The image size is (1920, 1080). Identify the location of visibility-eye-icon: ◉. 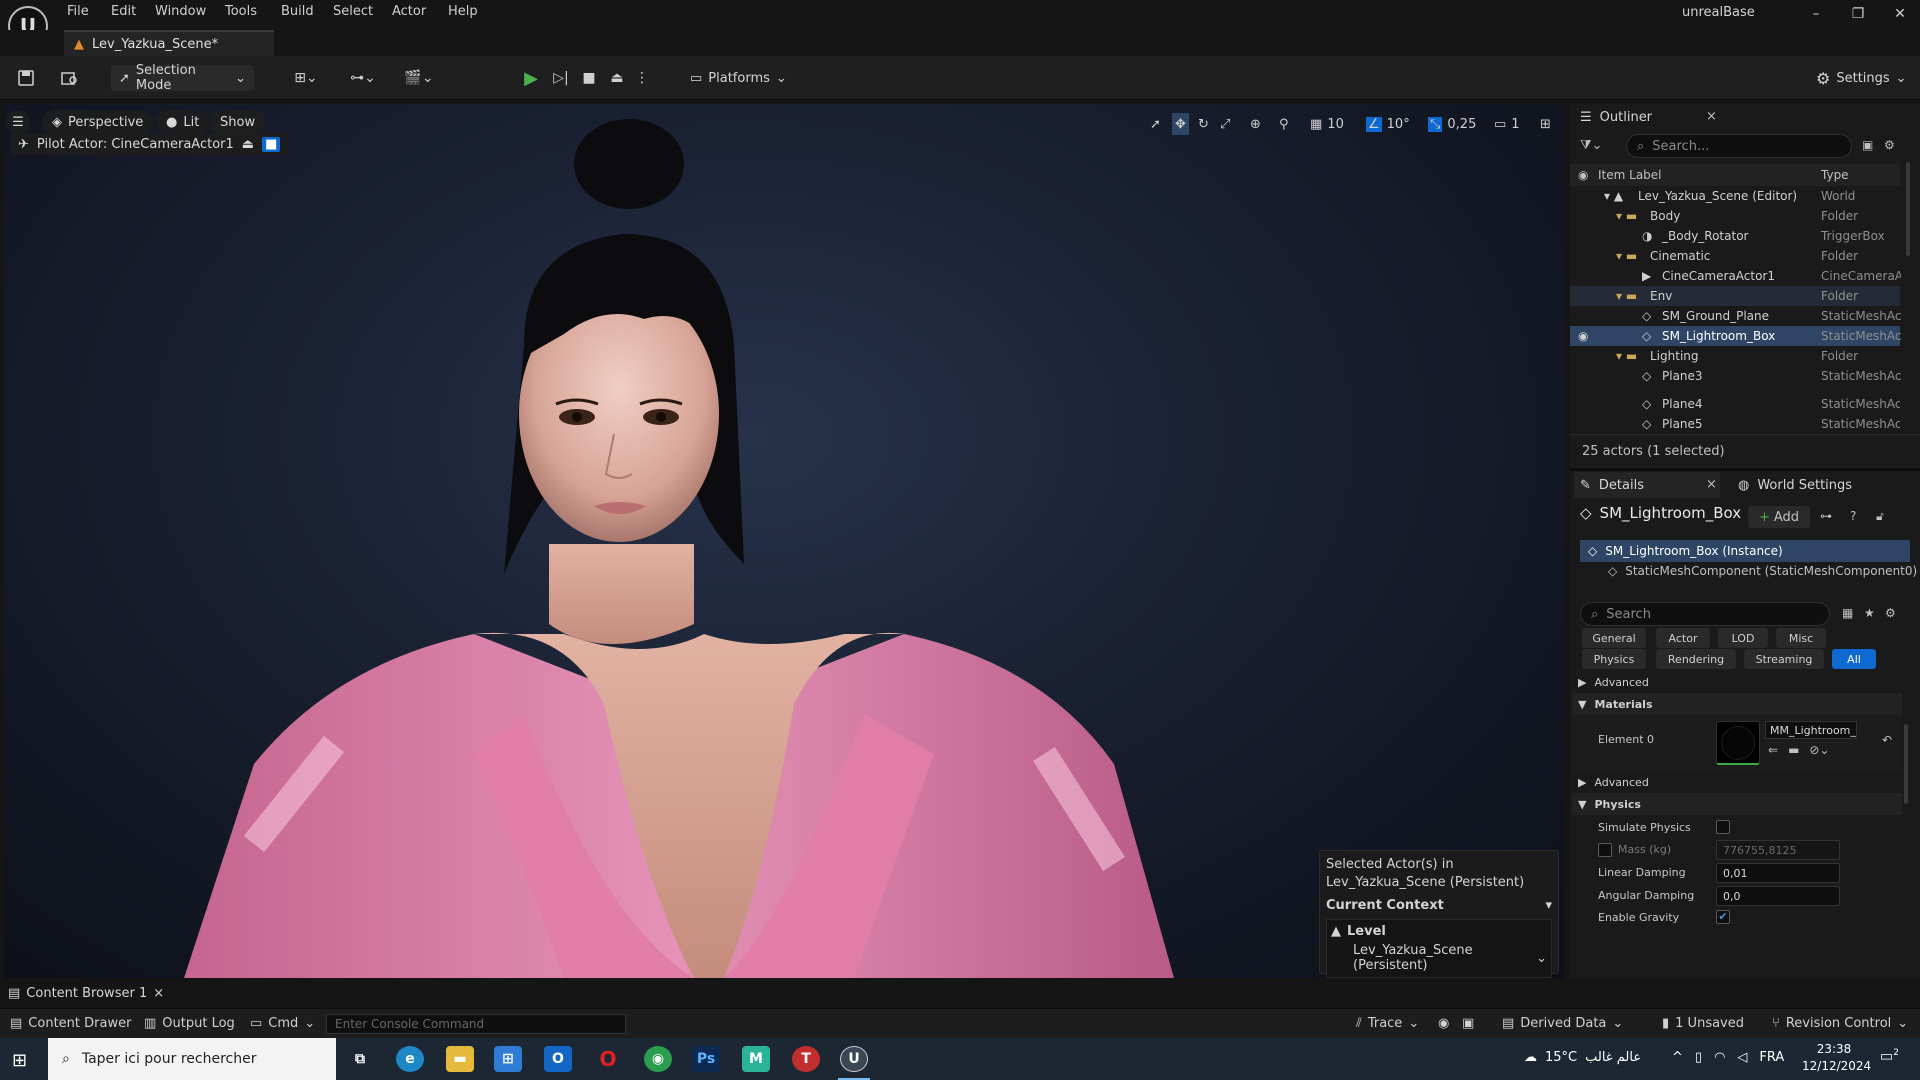
(1583, 175).